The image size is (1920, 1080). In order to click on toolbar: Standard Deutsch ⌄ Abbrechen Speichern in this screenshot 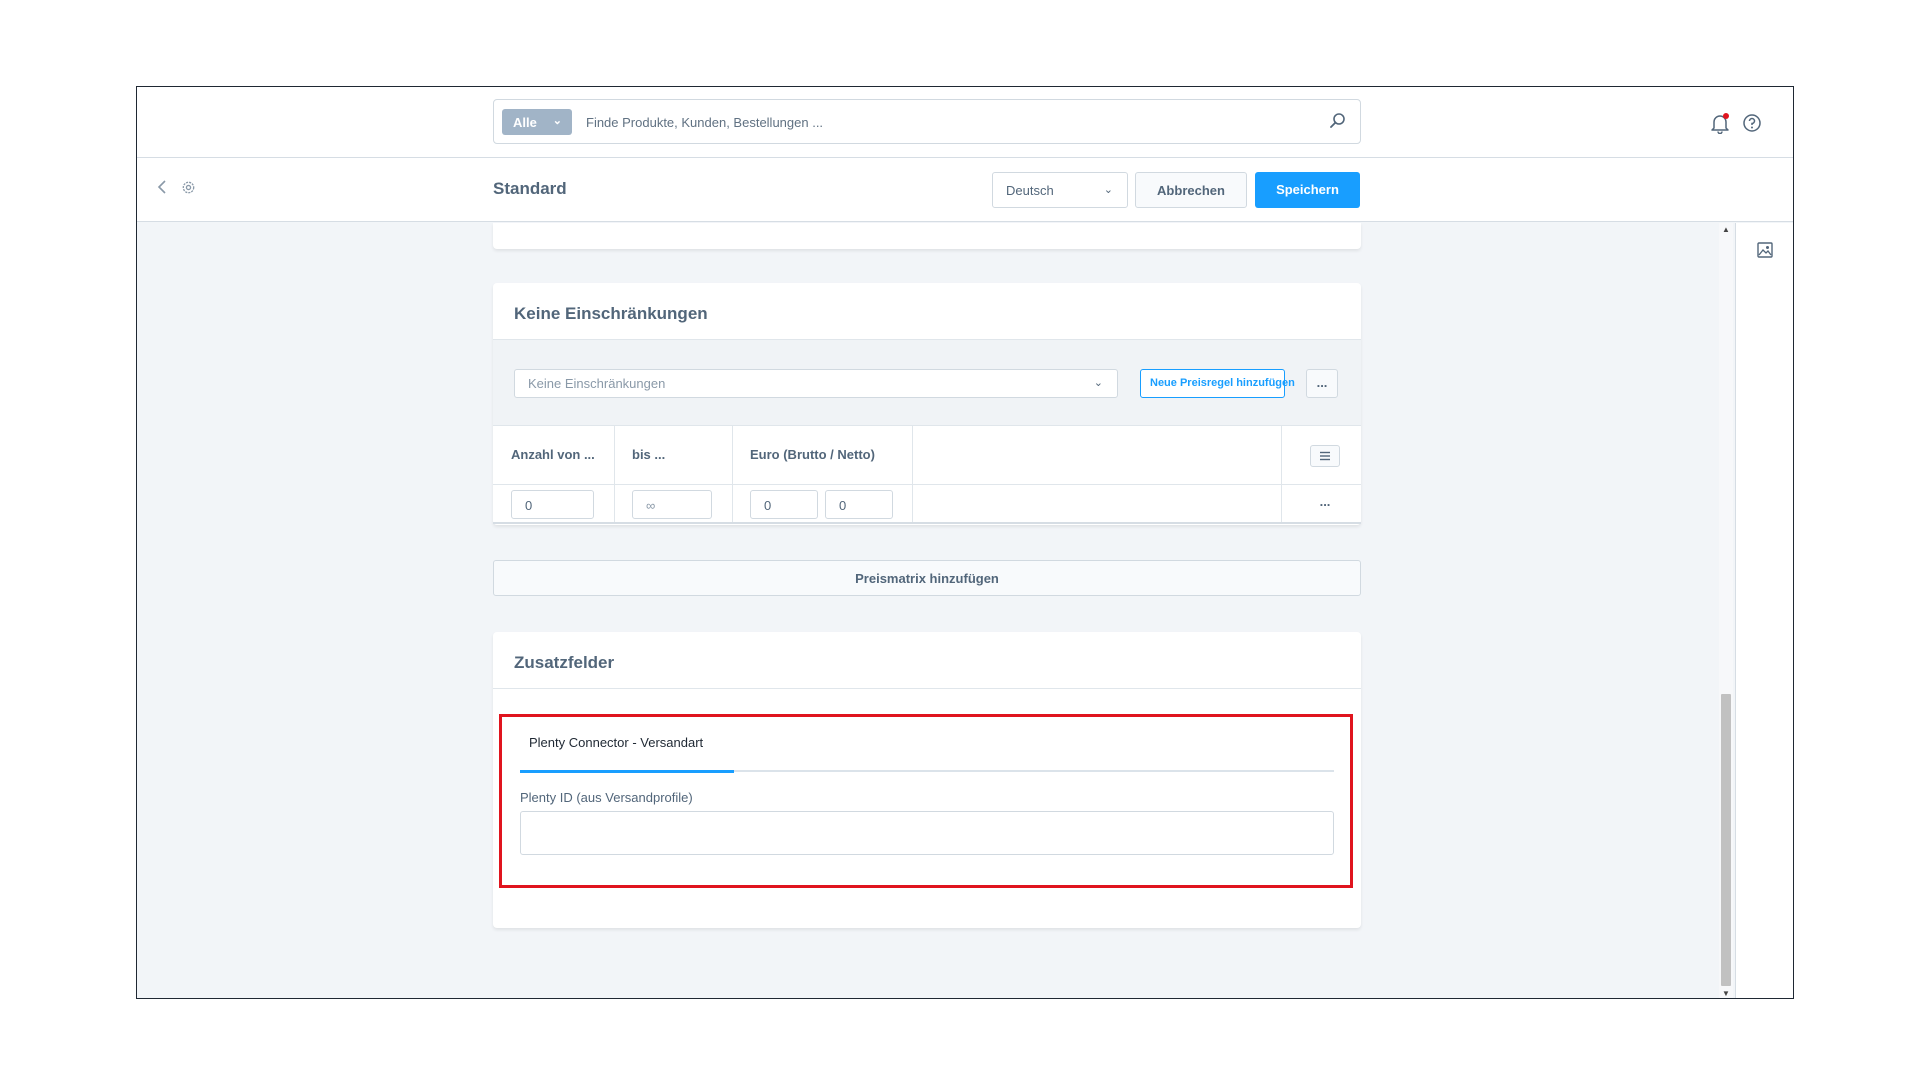, I will do `click(965, 190)`.